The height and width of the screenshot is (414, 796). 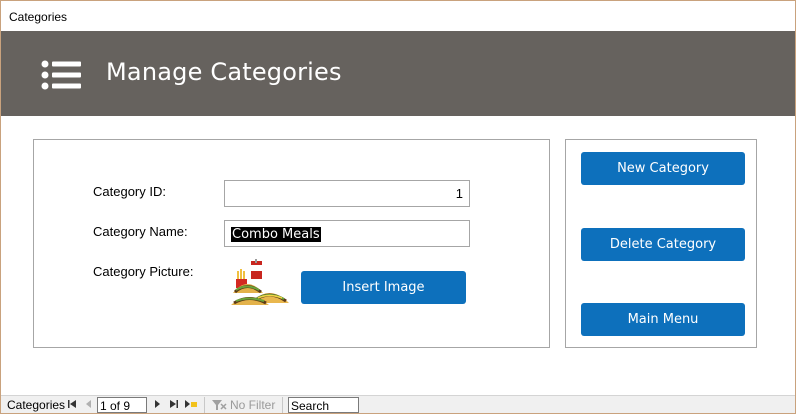 I want to click on category-id-value: 1, so click(x=459, y=193).